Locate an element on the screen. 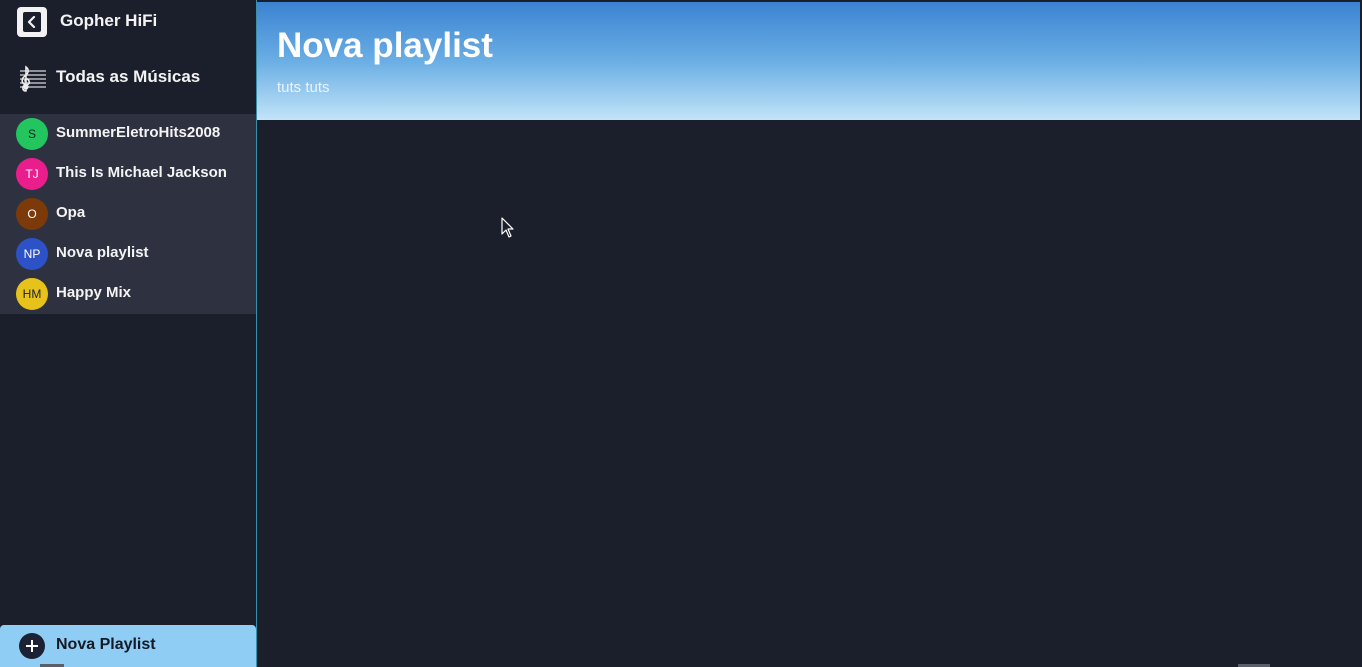  playlist-name: Nova playlist is located at coordinates (102, 252).